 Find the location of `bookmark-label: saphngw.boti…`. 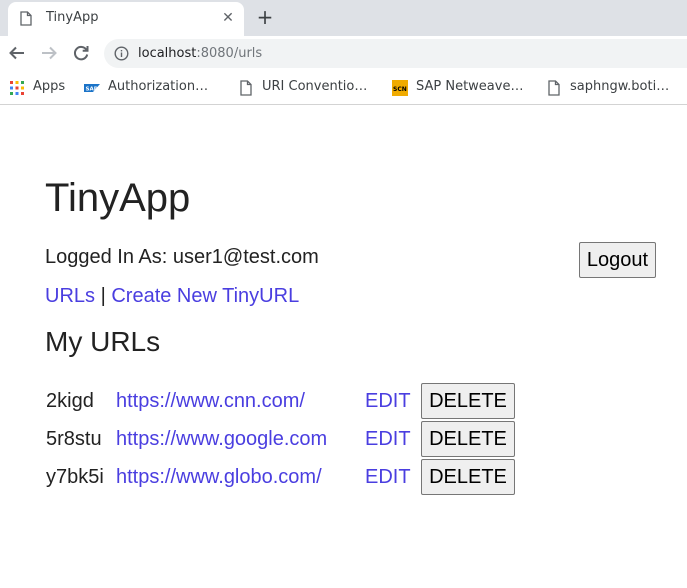

bookmark-label: saphngw.boti… is located at coordinates (620, 86).